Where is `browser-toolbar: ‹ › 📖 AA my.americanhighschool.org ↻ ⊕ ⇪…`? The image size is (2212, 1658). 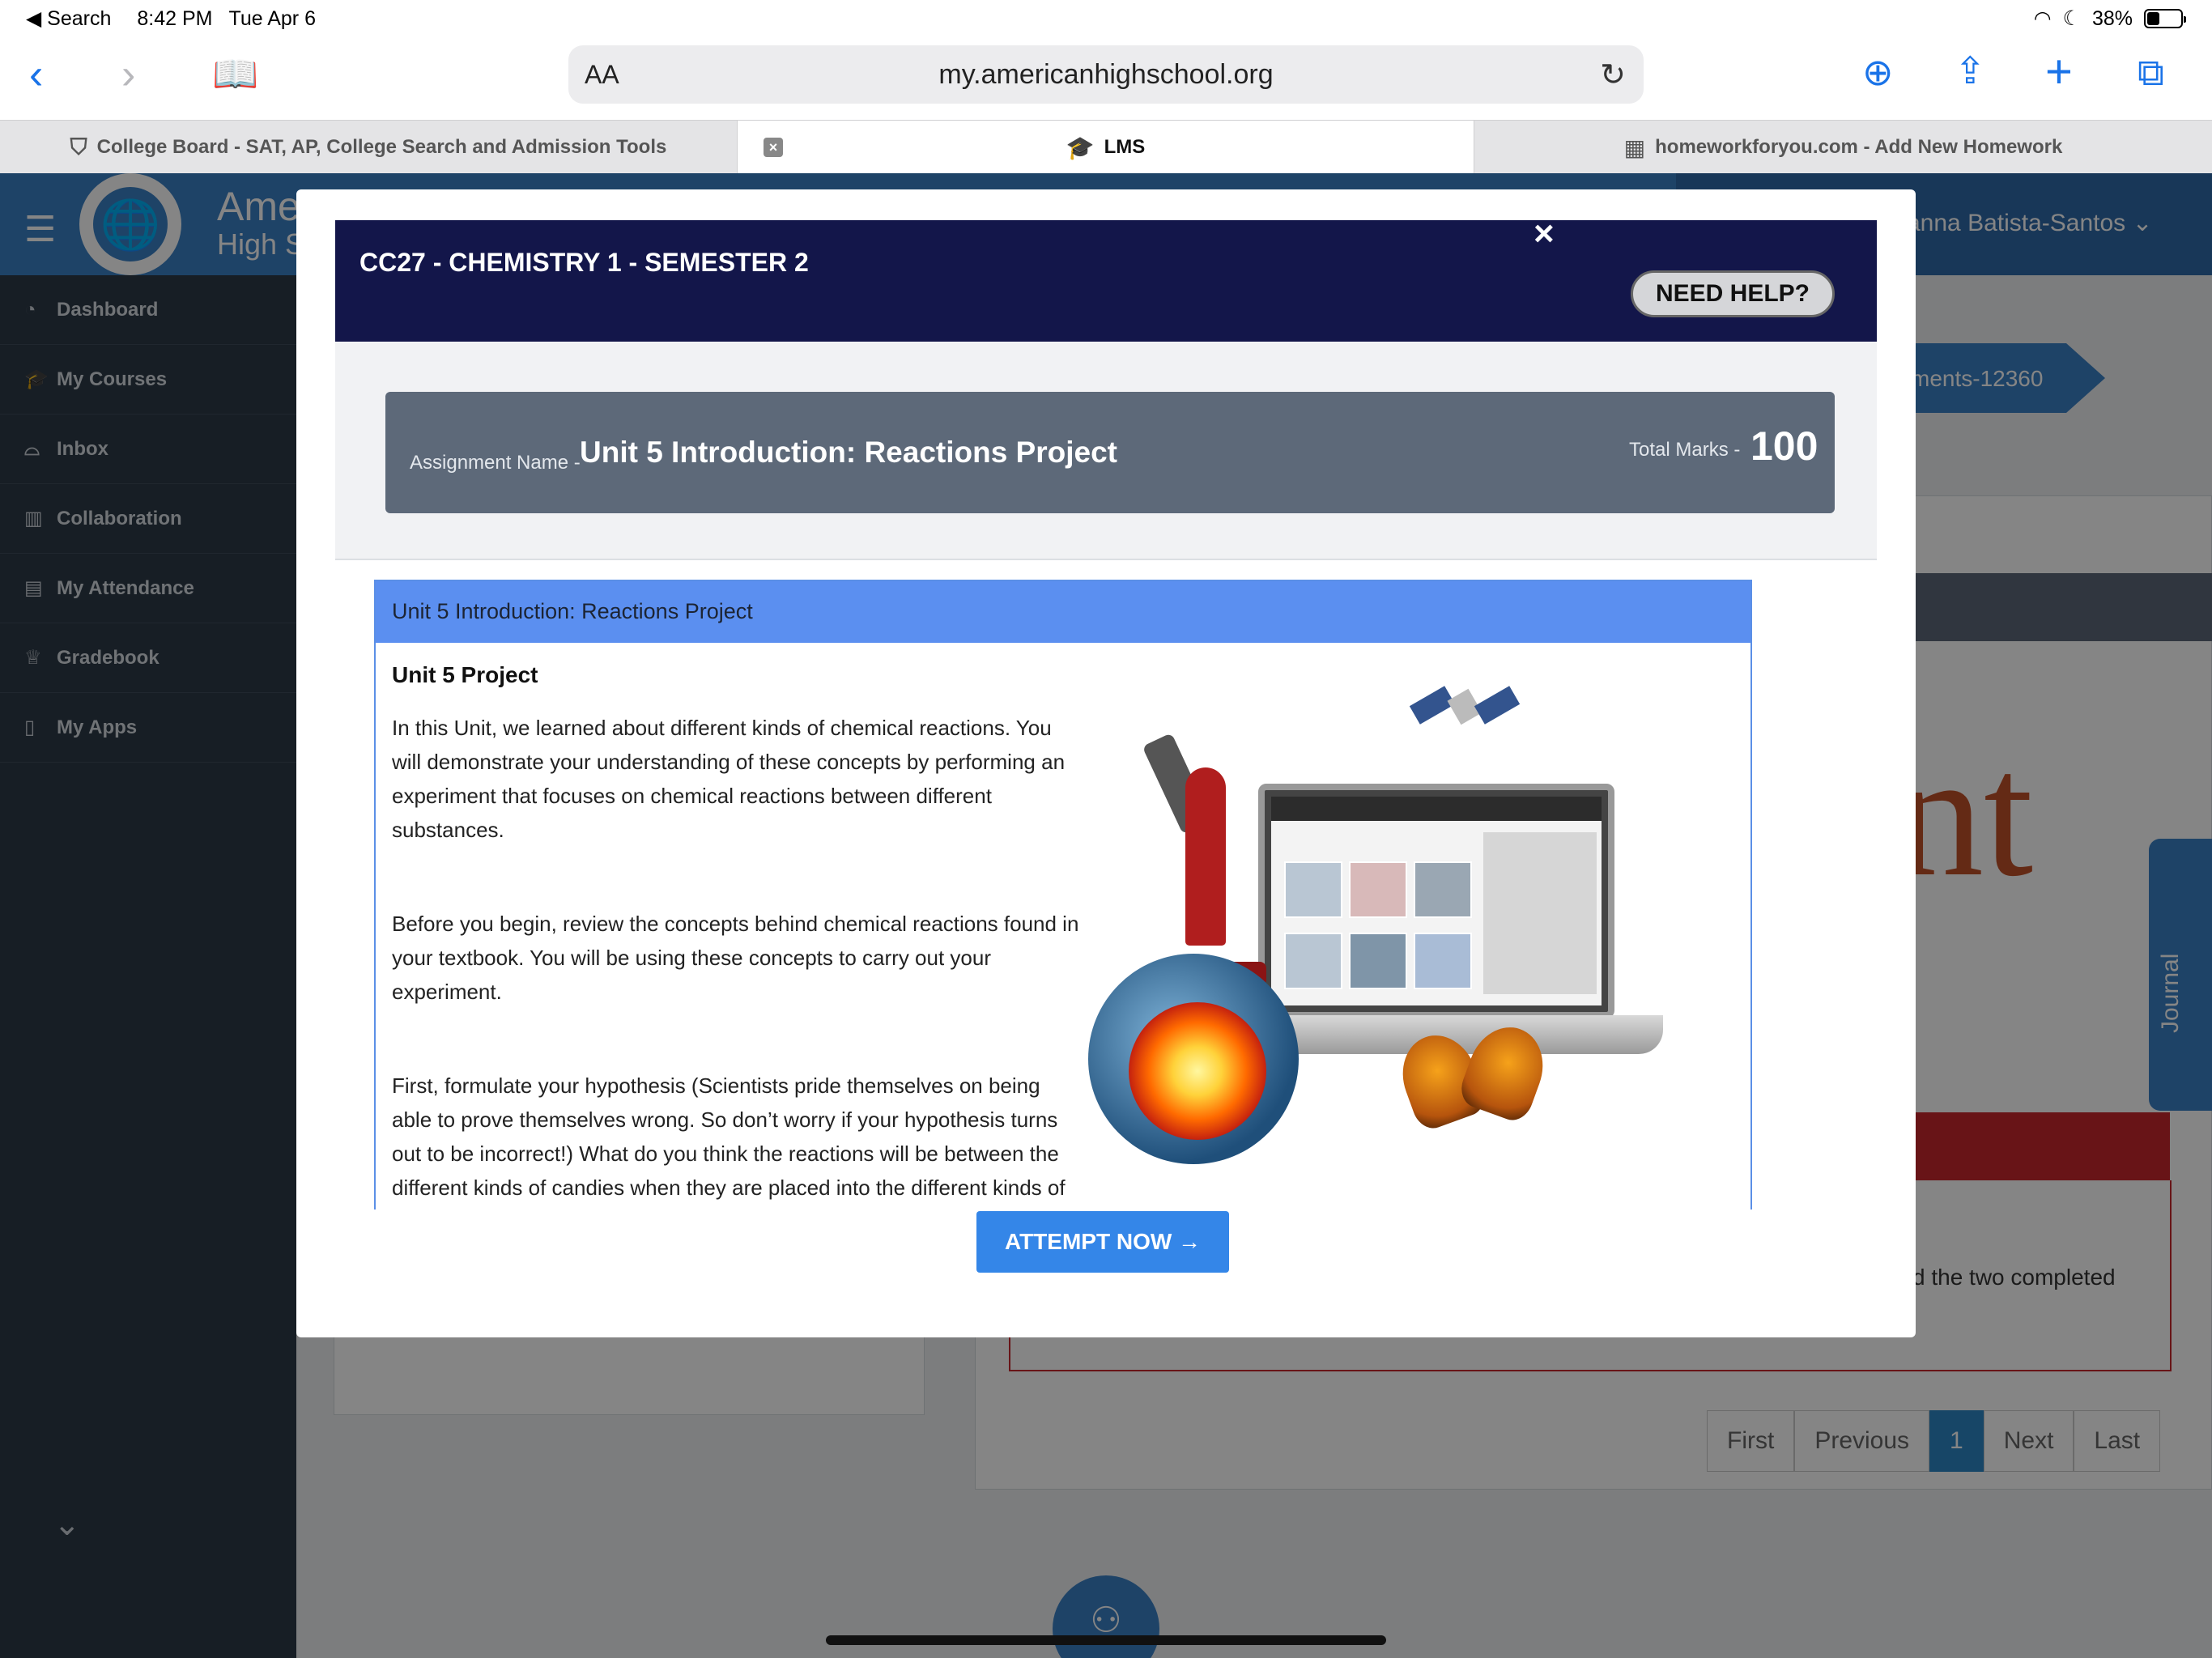
browser-toolbar: ‹ › 📖 AA my.americanhighschool.org ↻ ⊕ ⇪… is located at coordinates (1106, 79).